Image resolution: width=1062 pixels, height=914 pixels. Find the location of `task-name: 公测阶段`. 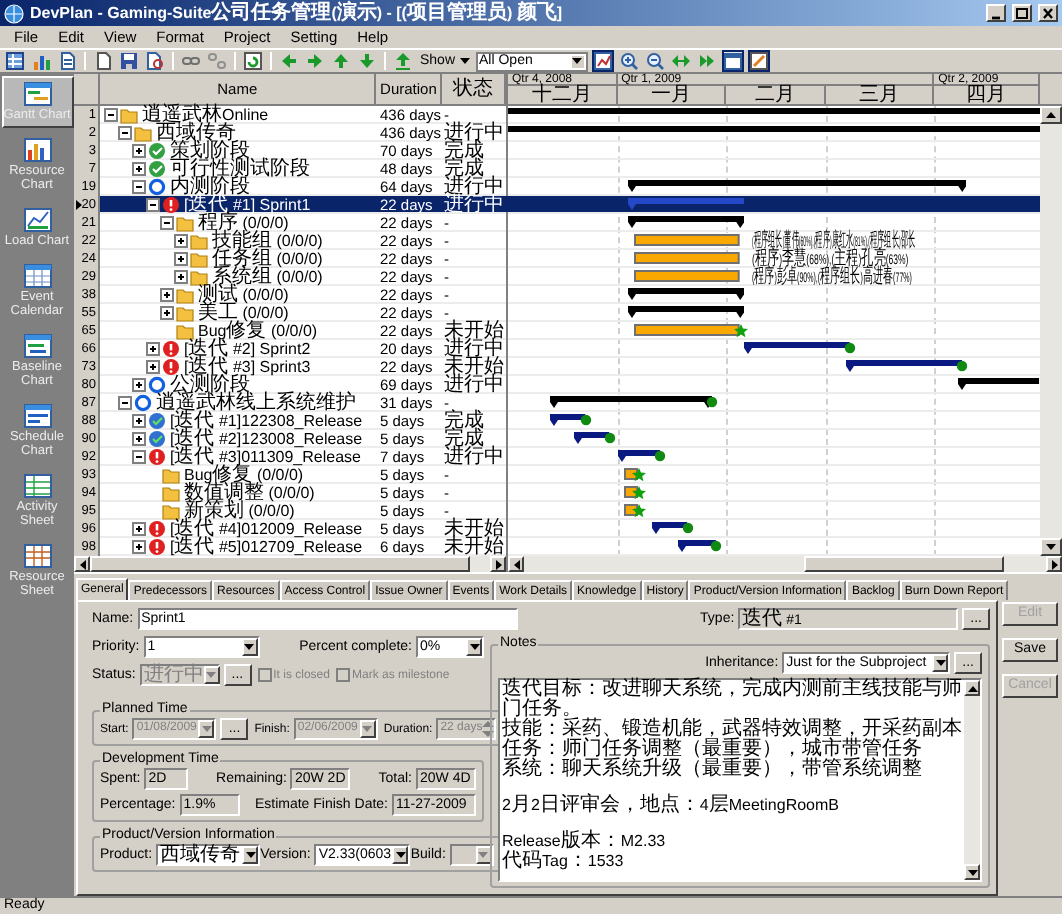

task-name: 公测阶段 is located at coordinates (209, 384).